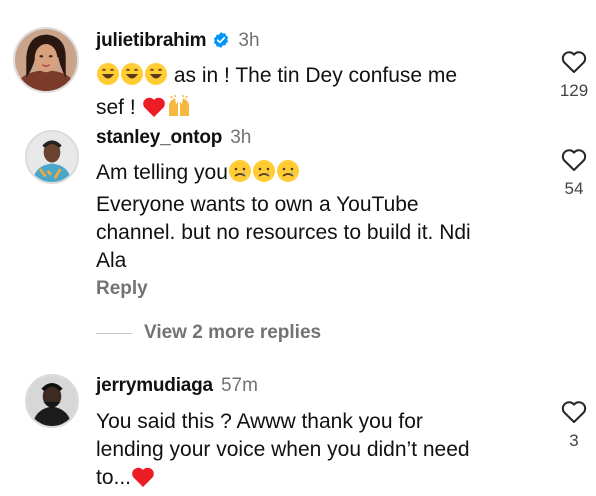 The image size is (596, 496). Describe the element at coordinates (221, 40) in the screenshot. I see `verified-badge-icon` at that location.